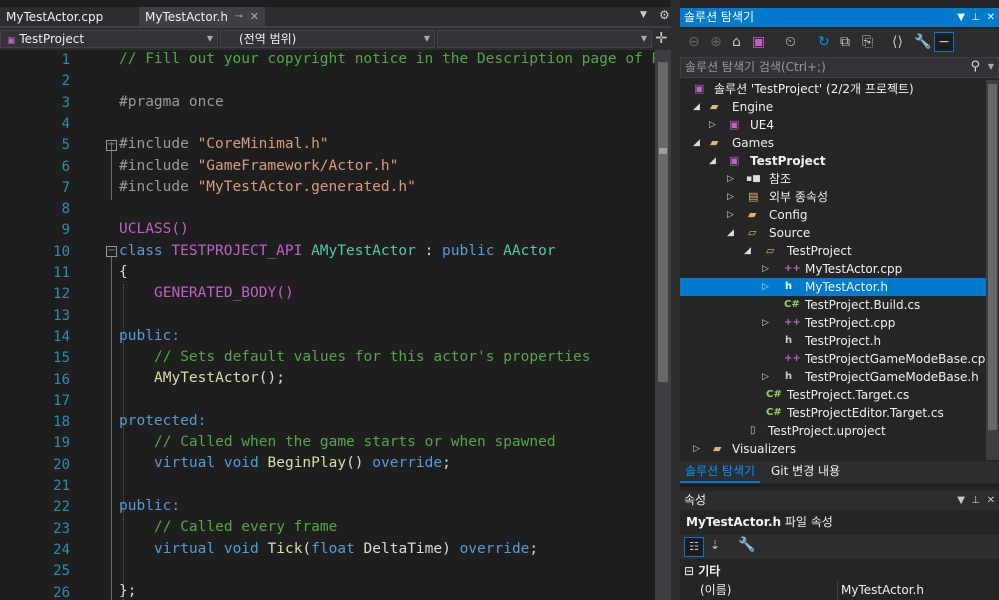 This screenshot has height=600, width=999. What do you see at coordinates (61, 315) in the screenshot?
I see `line-number: 13` at bounding box center [61, 315].